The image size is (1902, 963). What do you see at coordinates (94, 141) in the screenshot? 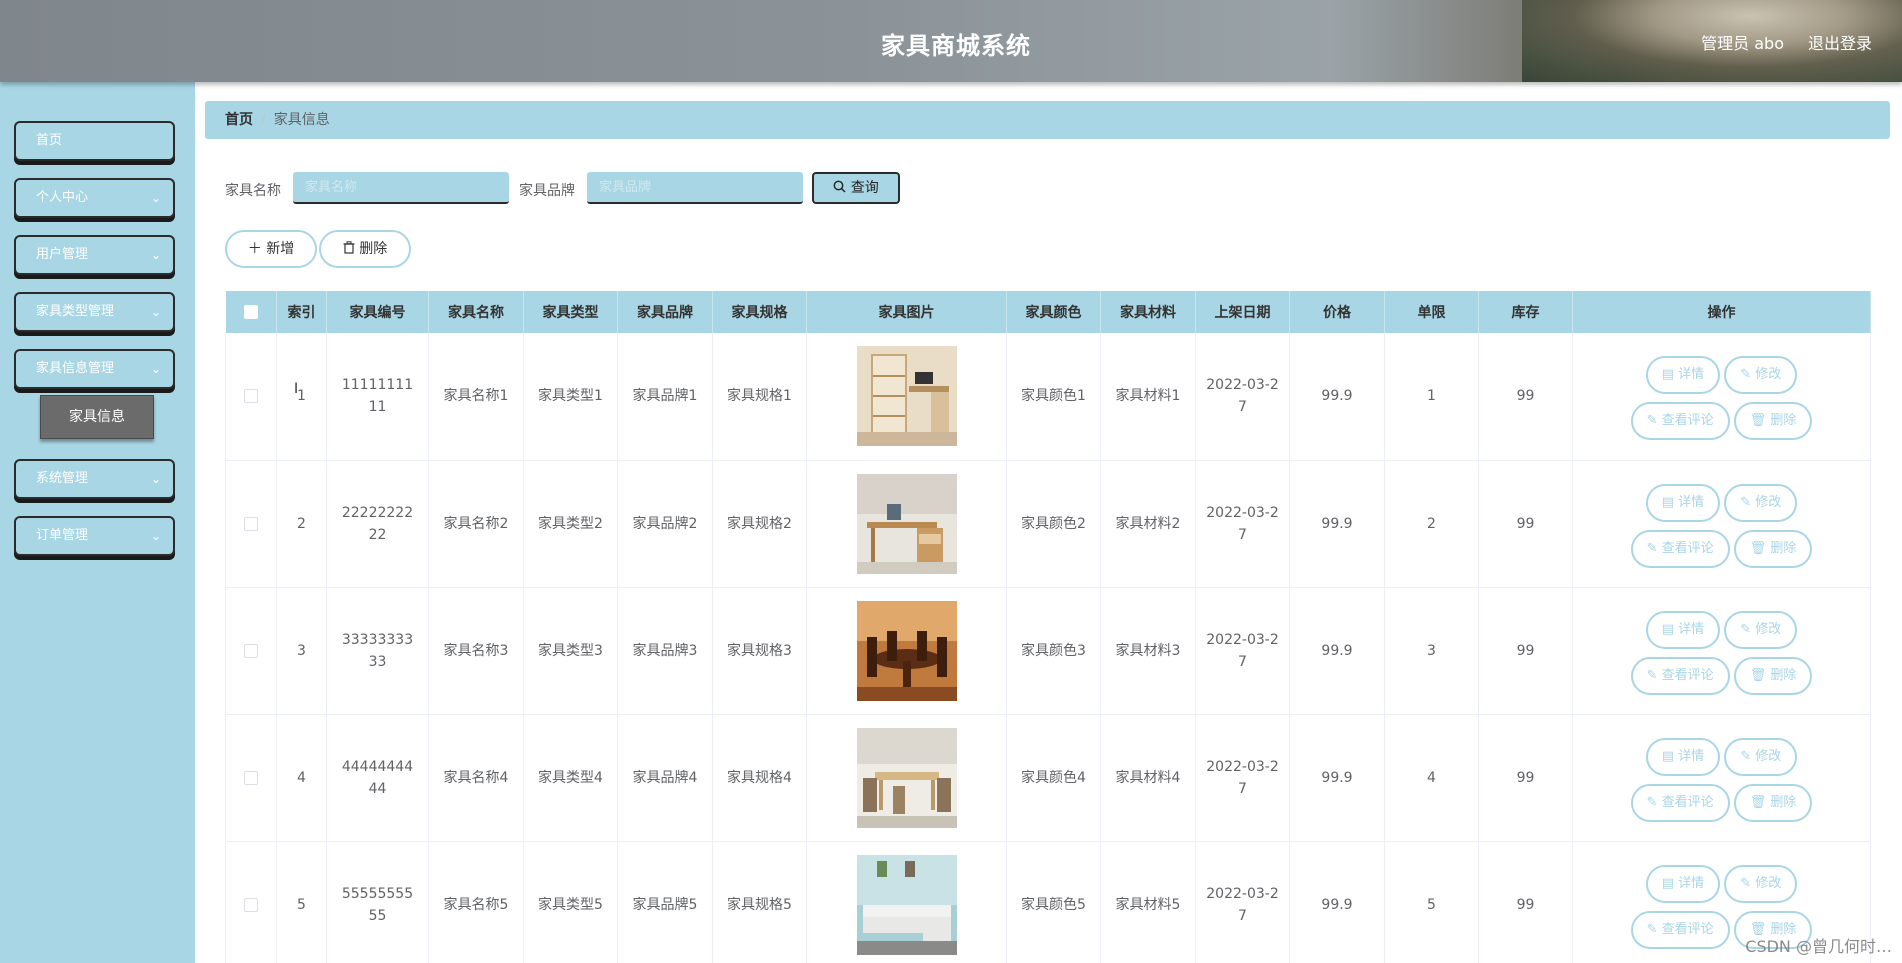
I see `sidebar-item-home: 首页` at bounding box center [94, 141].